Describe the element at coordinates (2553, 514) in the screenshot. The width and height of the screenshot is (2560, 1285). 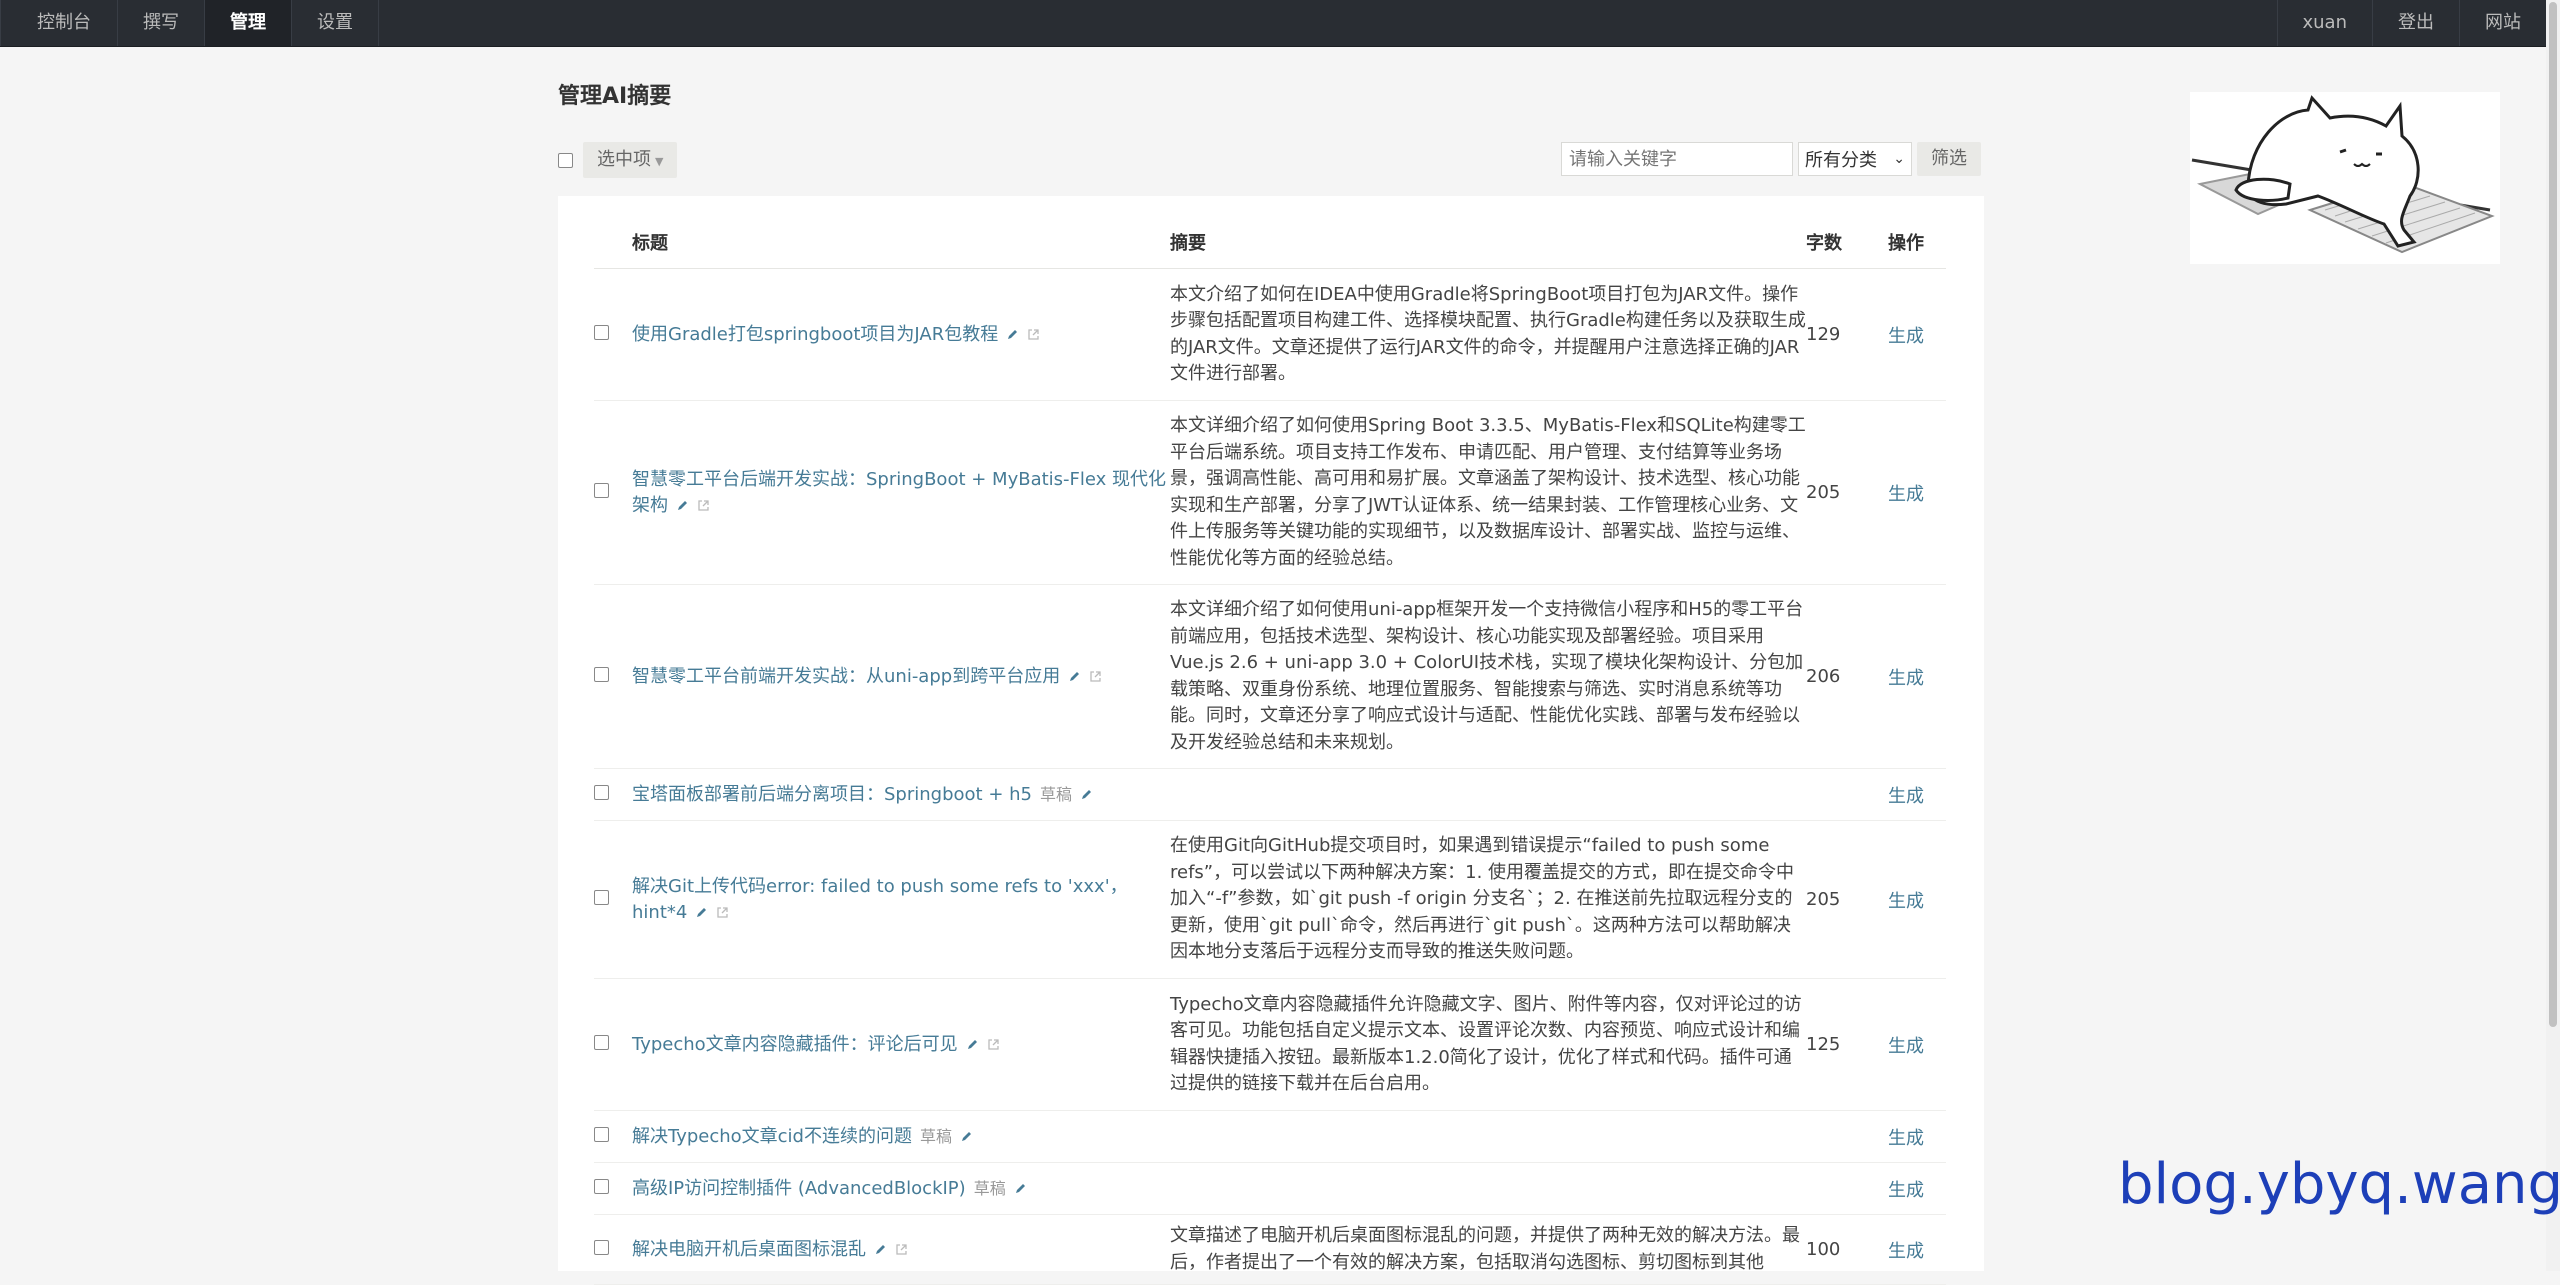
I see `scrollbar-thumb` at that location.